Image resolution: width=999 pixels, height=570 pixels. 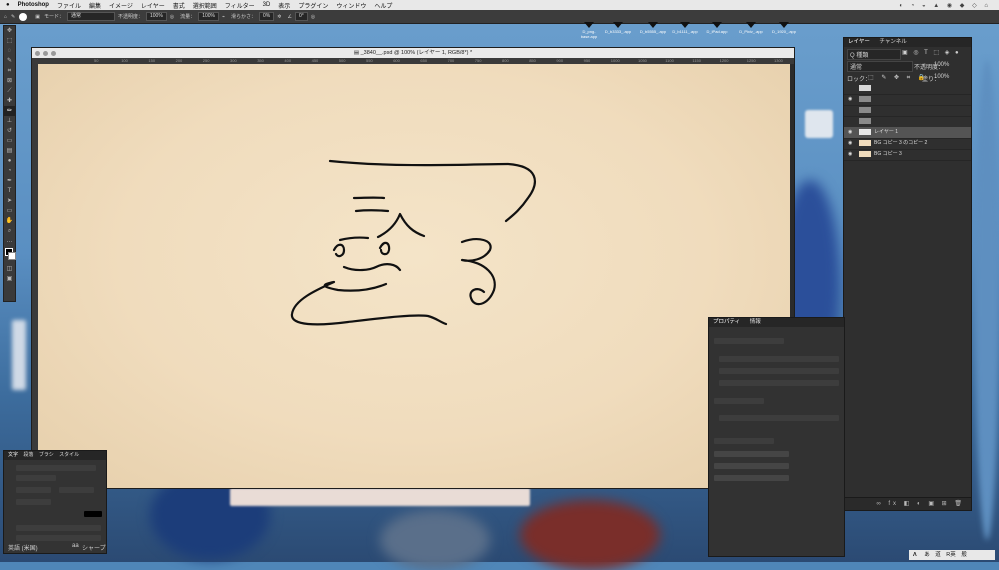 What do you see at coordinates (892, 42) in the screenshot?
I see `tab-channels: チャンネル` at bounding box center [892, 42].